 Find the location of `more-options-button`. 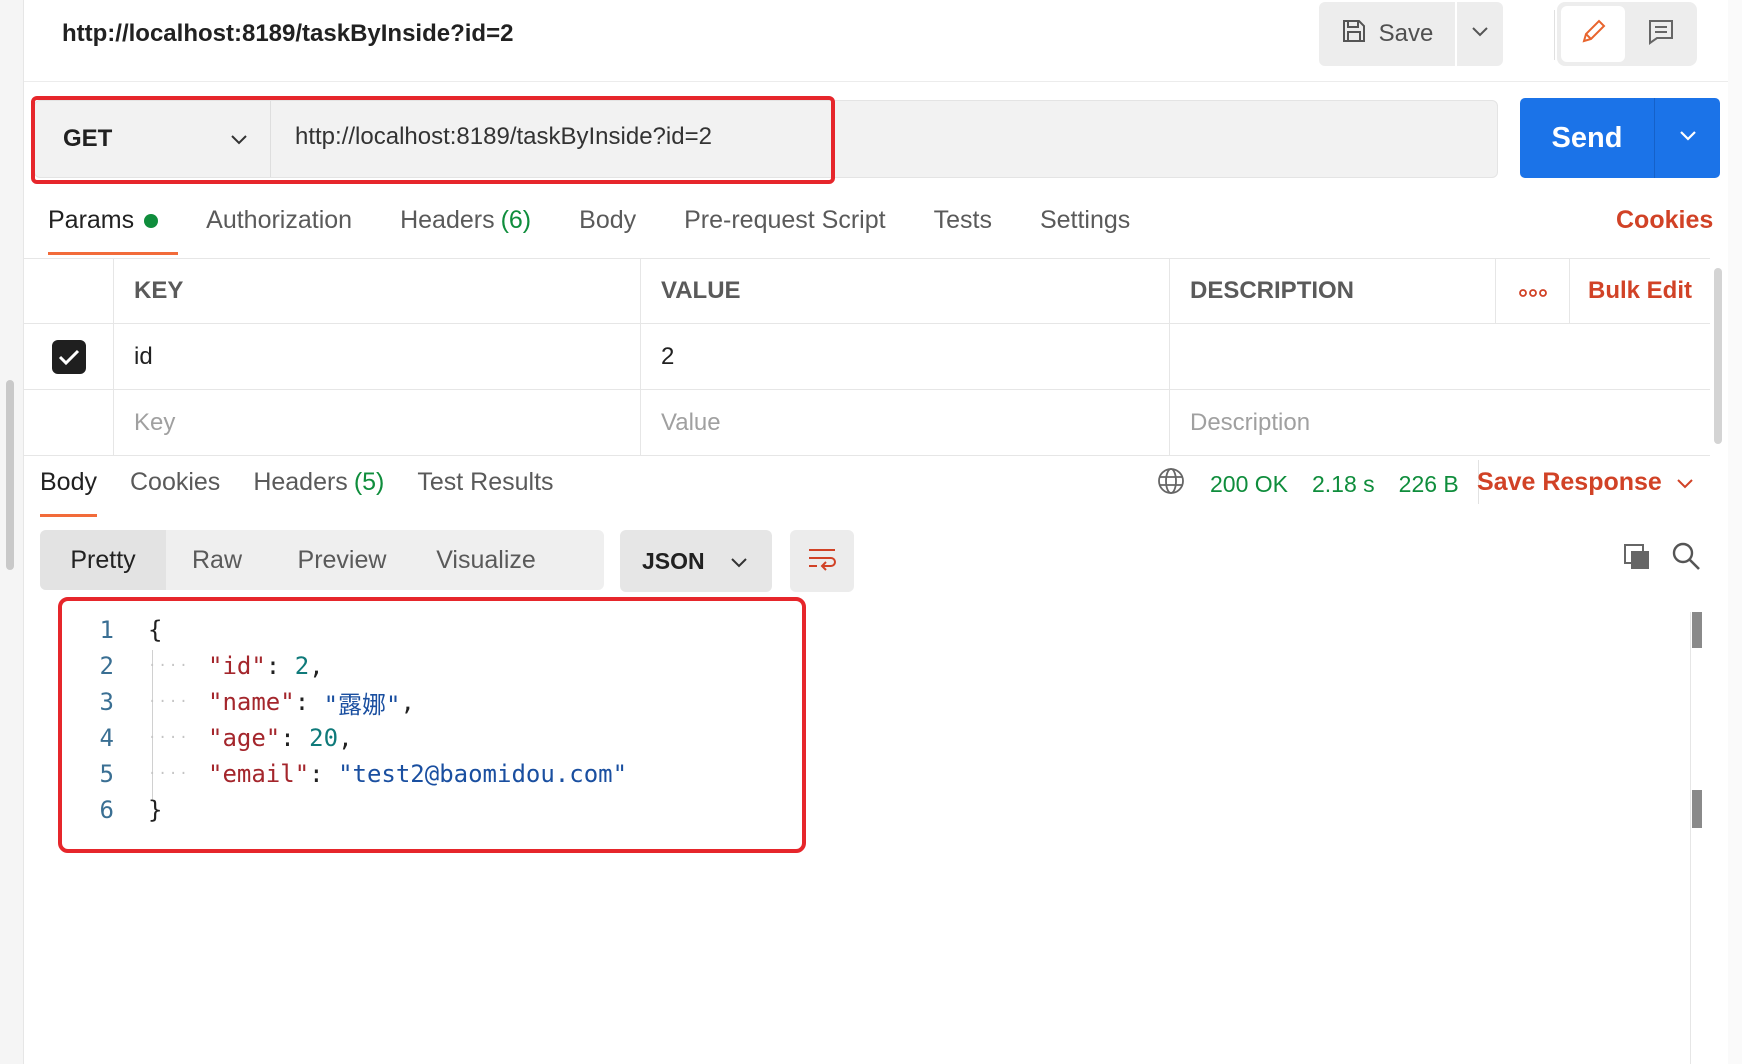

more-options-button is located at coordinates (1533, 291).